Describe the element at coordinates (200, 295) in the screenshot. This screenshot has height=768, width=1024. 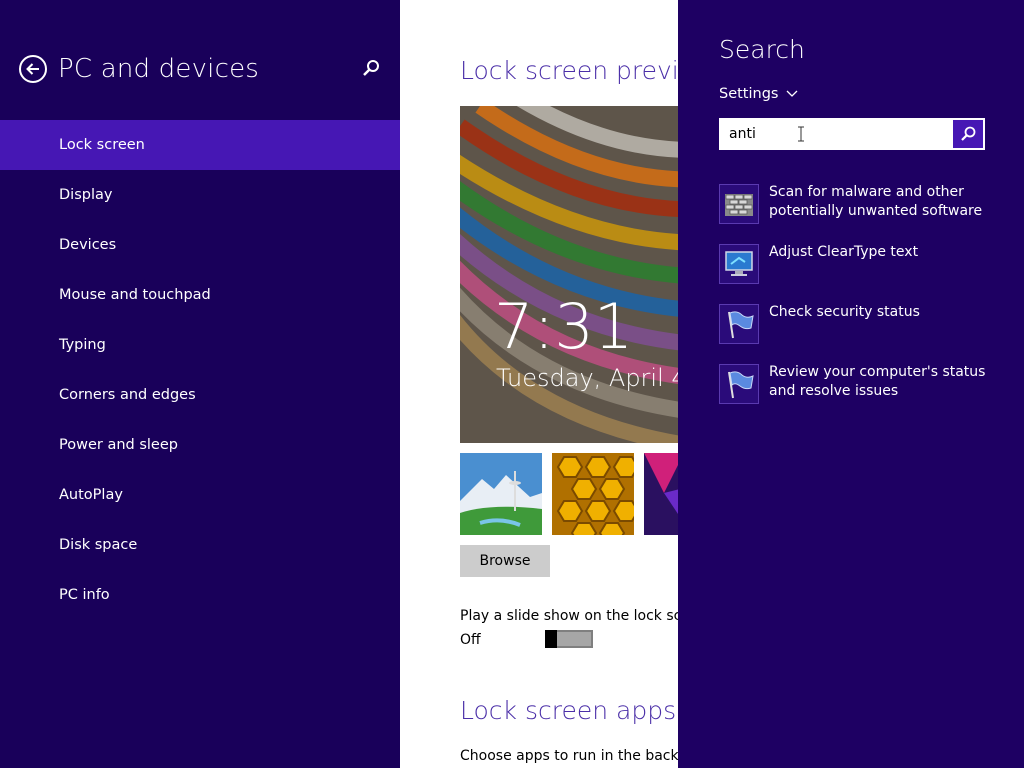
I see `nav-item-mouse-and-touchpad: Mouse and touchpad` at that location.